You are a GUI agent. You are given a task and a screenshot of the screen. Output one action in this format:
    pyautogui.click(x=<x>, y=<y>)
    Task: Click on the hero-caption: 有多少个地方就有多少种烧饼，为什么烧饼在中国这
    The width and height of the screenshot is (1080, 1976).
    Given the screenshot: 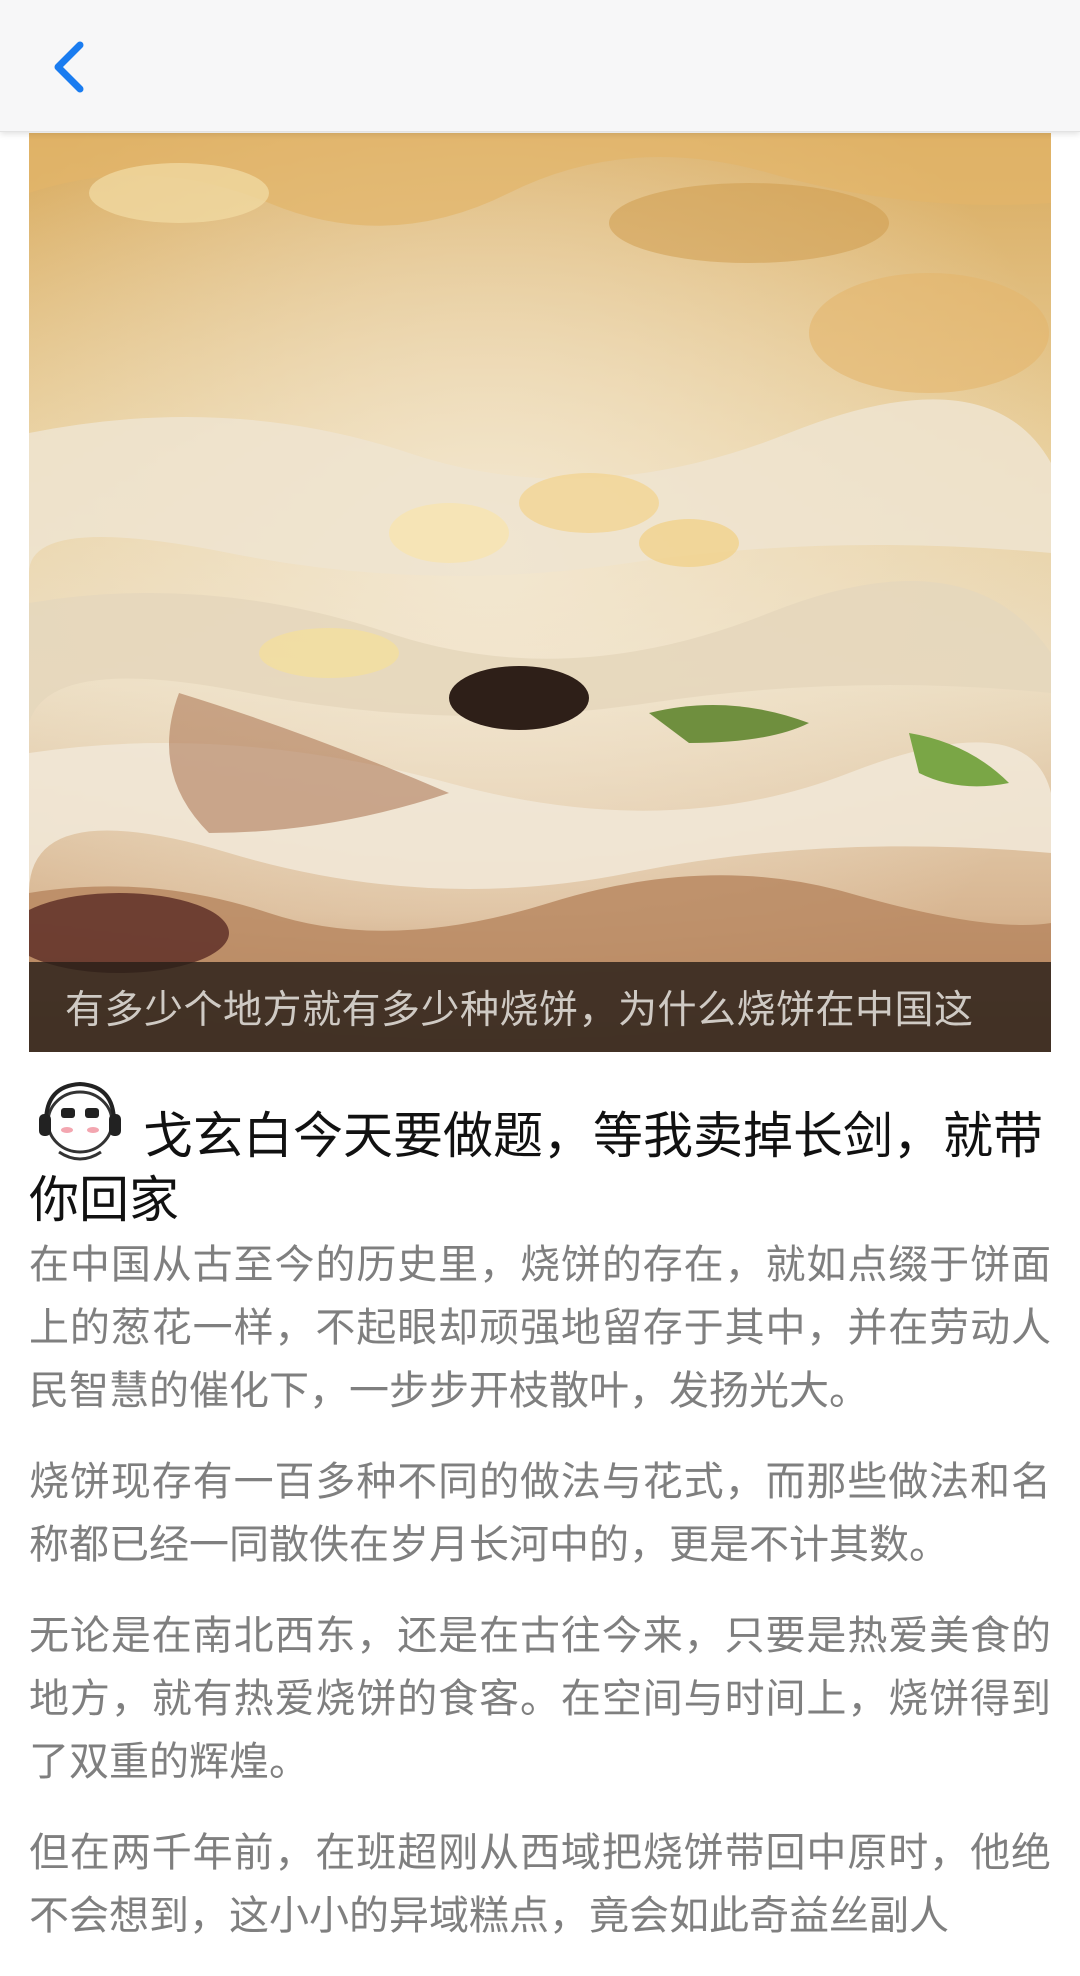 What is the action you would take?
    pyautogui.click(x=519, y=1010)
    